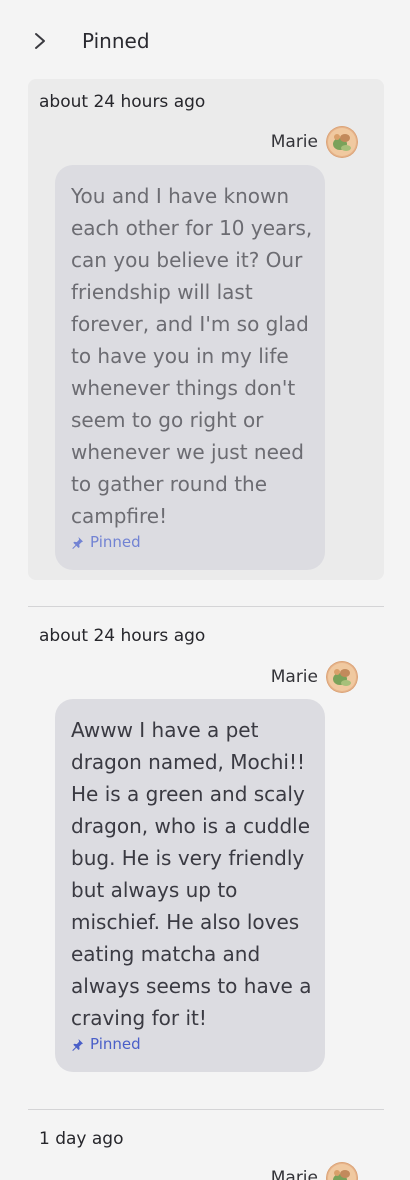  What do you see at coordinates (205, 40) in the screenshot?
I see `header: Pinned` at bounding box center [205, 40].